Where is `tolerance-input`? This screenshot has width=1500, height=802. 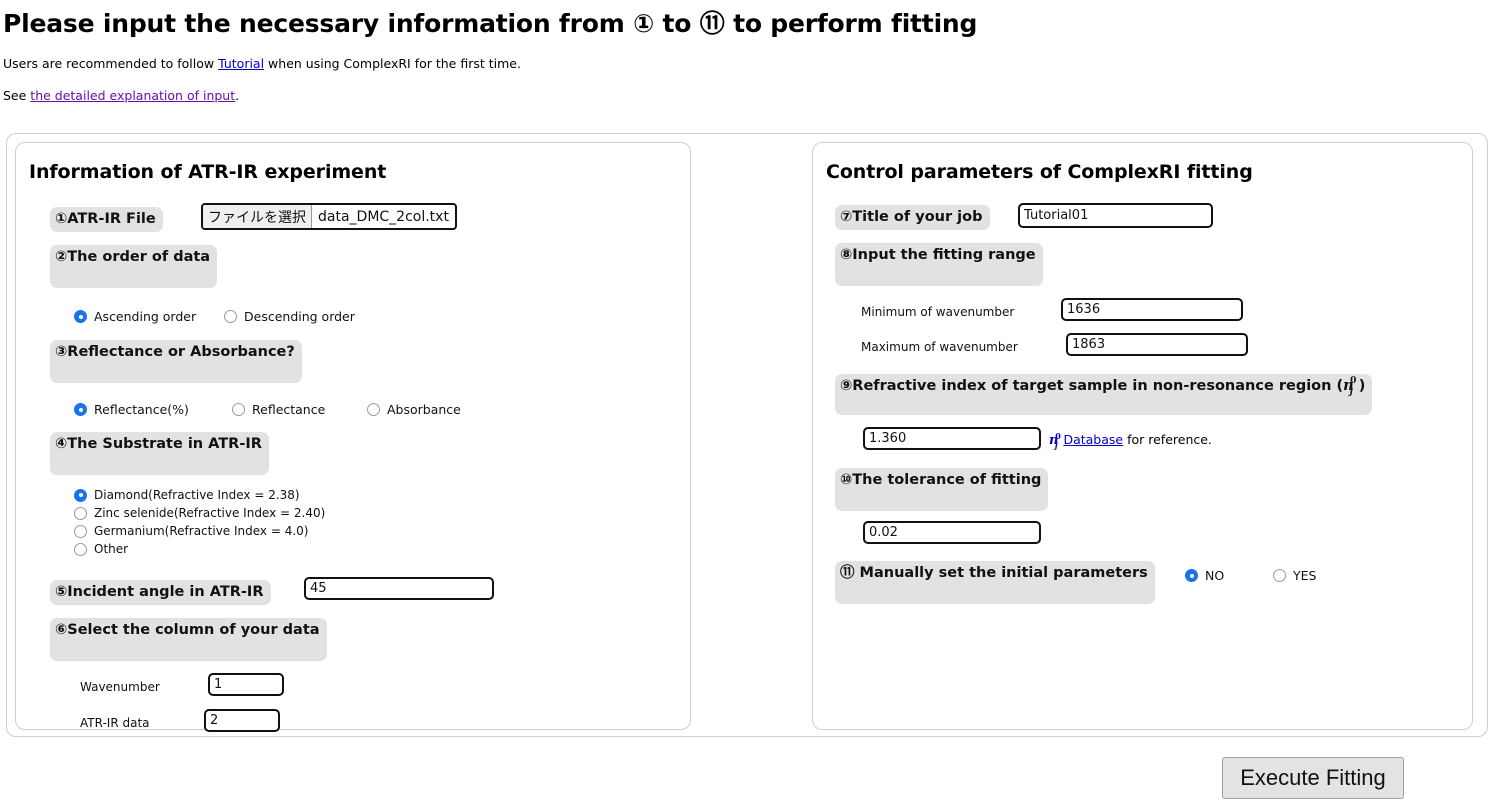
tolerance-input is located at coordinates (952, 532).